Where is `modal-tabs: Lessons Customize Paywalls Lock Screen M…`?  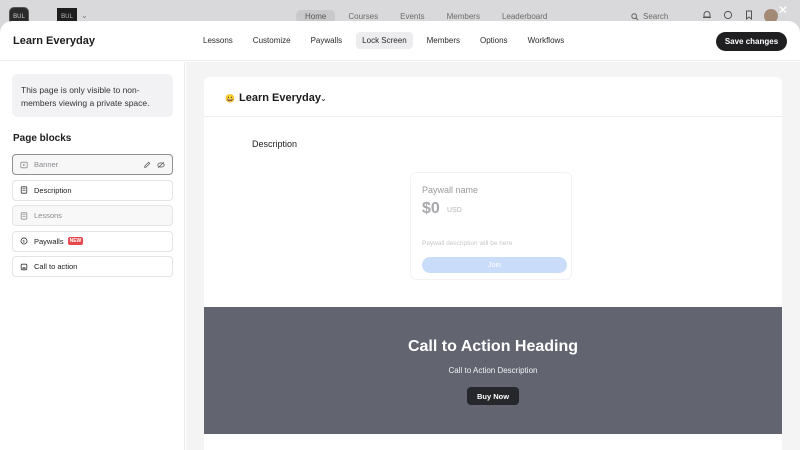 modal-tabs: Lessons Customize Paywalls Lock Screen M… is located at coordinates (383, 40).